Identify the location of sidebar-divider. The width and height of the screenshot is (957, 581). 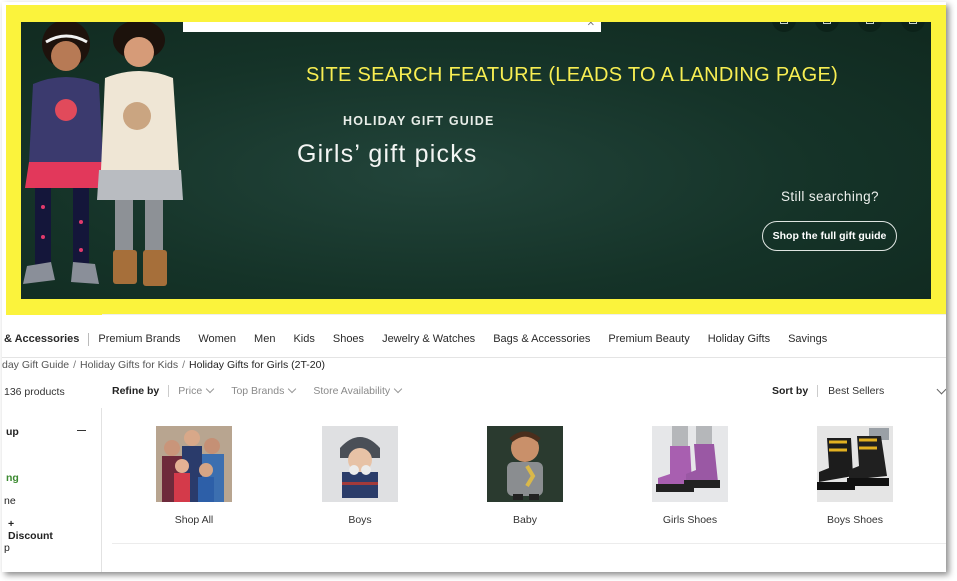
(101, 490).